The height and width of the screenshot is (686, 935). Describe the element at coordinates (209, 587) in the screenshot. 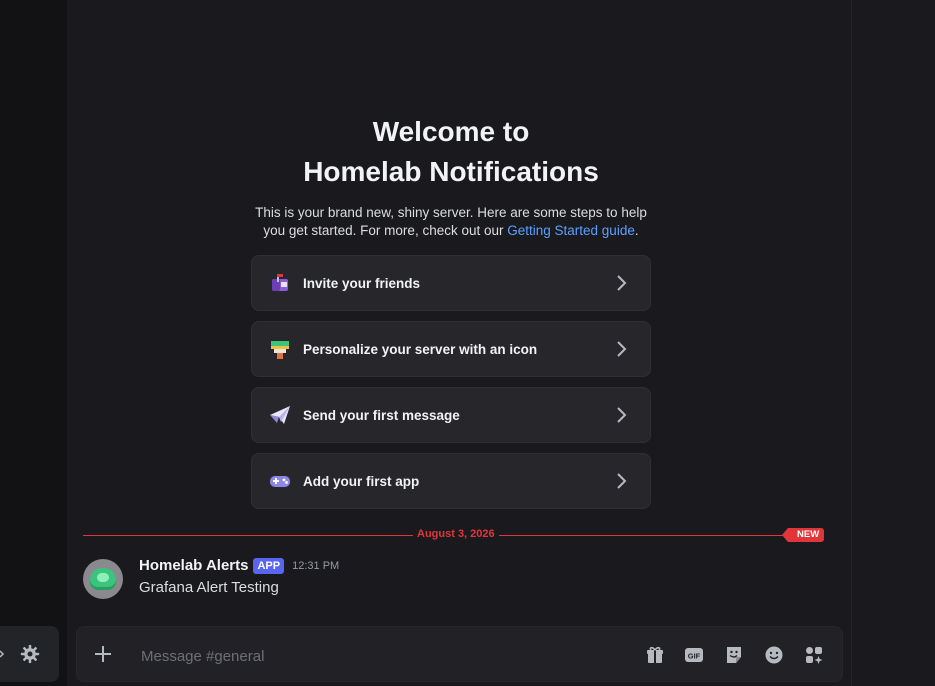

I see `message-content: Grafana Alert Testing` at that location.